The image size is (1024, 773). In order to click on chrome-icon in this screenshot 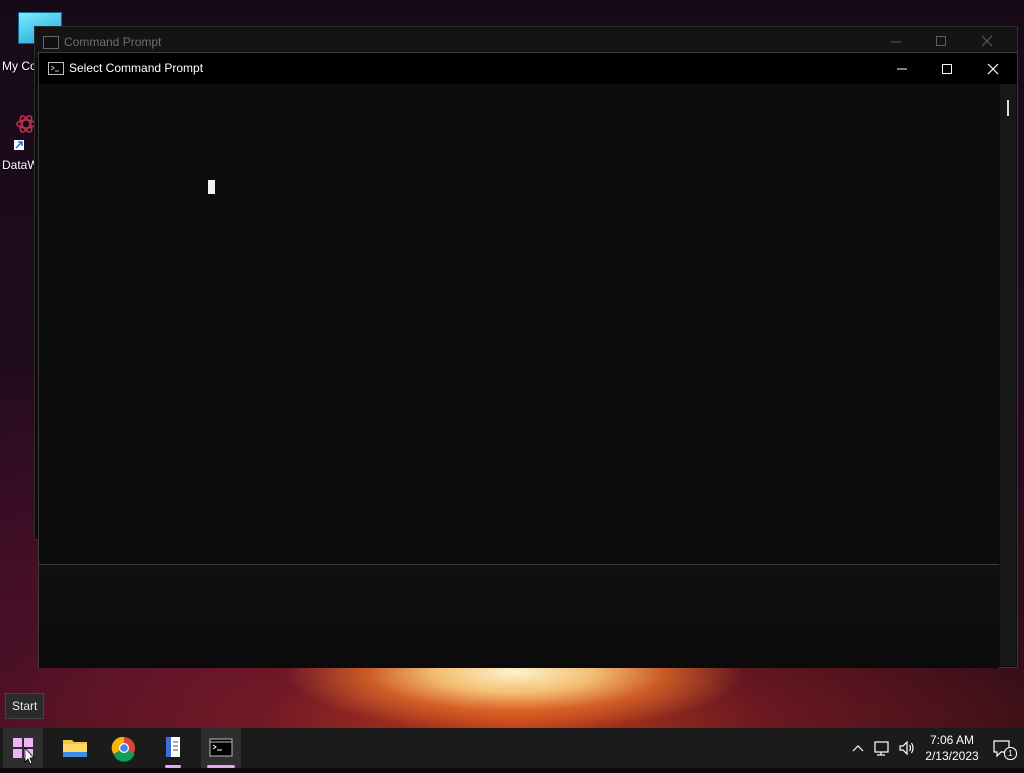, I will do `click(123, 749)`.